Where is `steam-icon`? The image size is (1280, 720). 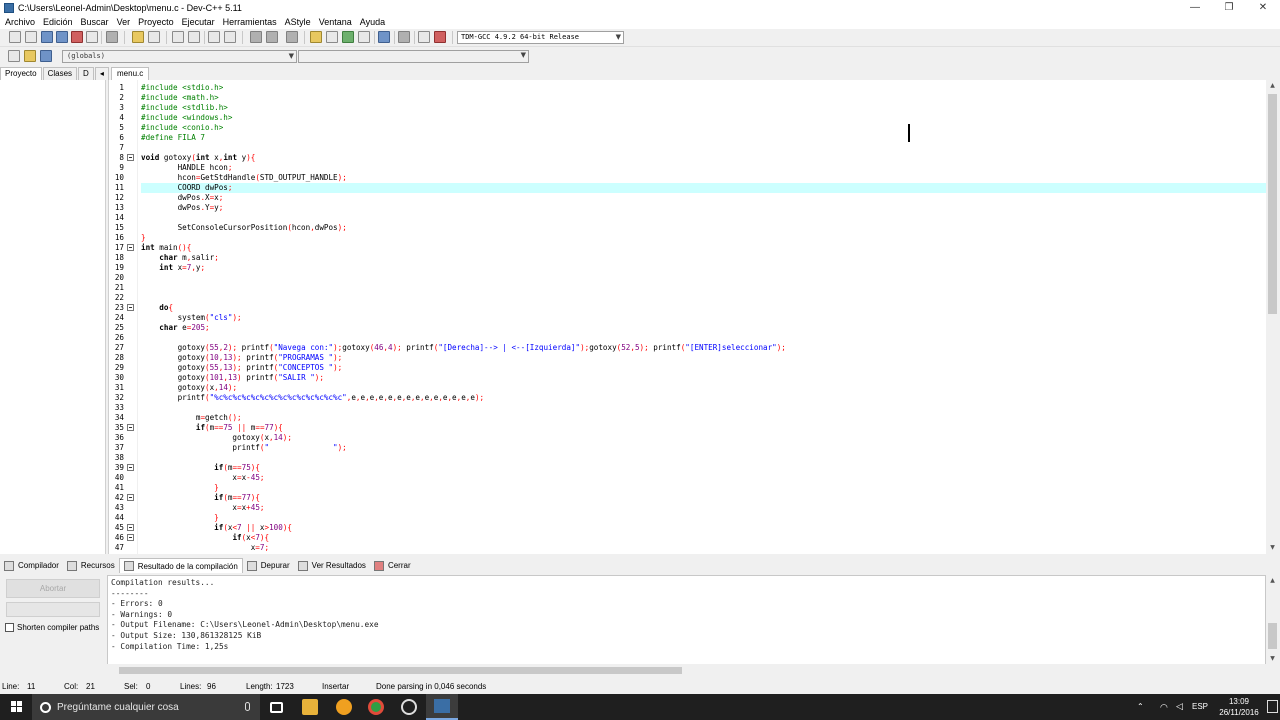
steam-icon is located at coordinates (409, 707).